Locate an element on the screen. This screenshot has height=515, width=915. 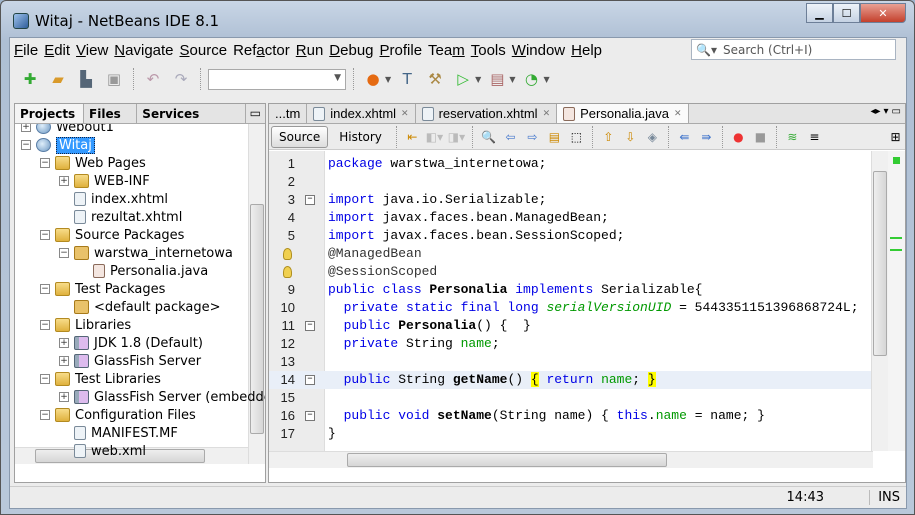
menu-tools: Tools is located at coordinates (488, 50).